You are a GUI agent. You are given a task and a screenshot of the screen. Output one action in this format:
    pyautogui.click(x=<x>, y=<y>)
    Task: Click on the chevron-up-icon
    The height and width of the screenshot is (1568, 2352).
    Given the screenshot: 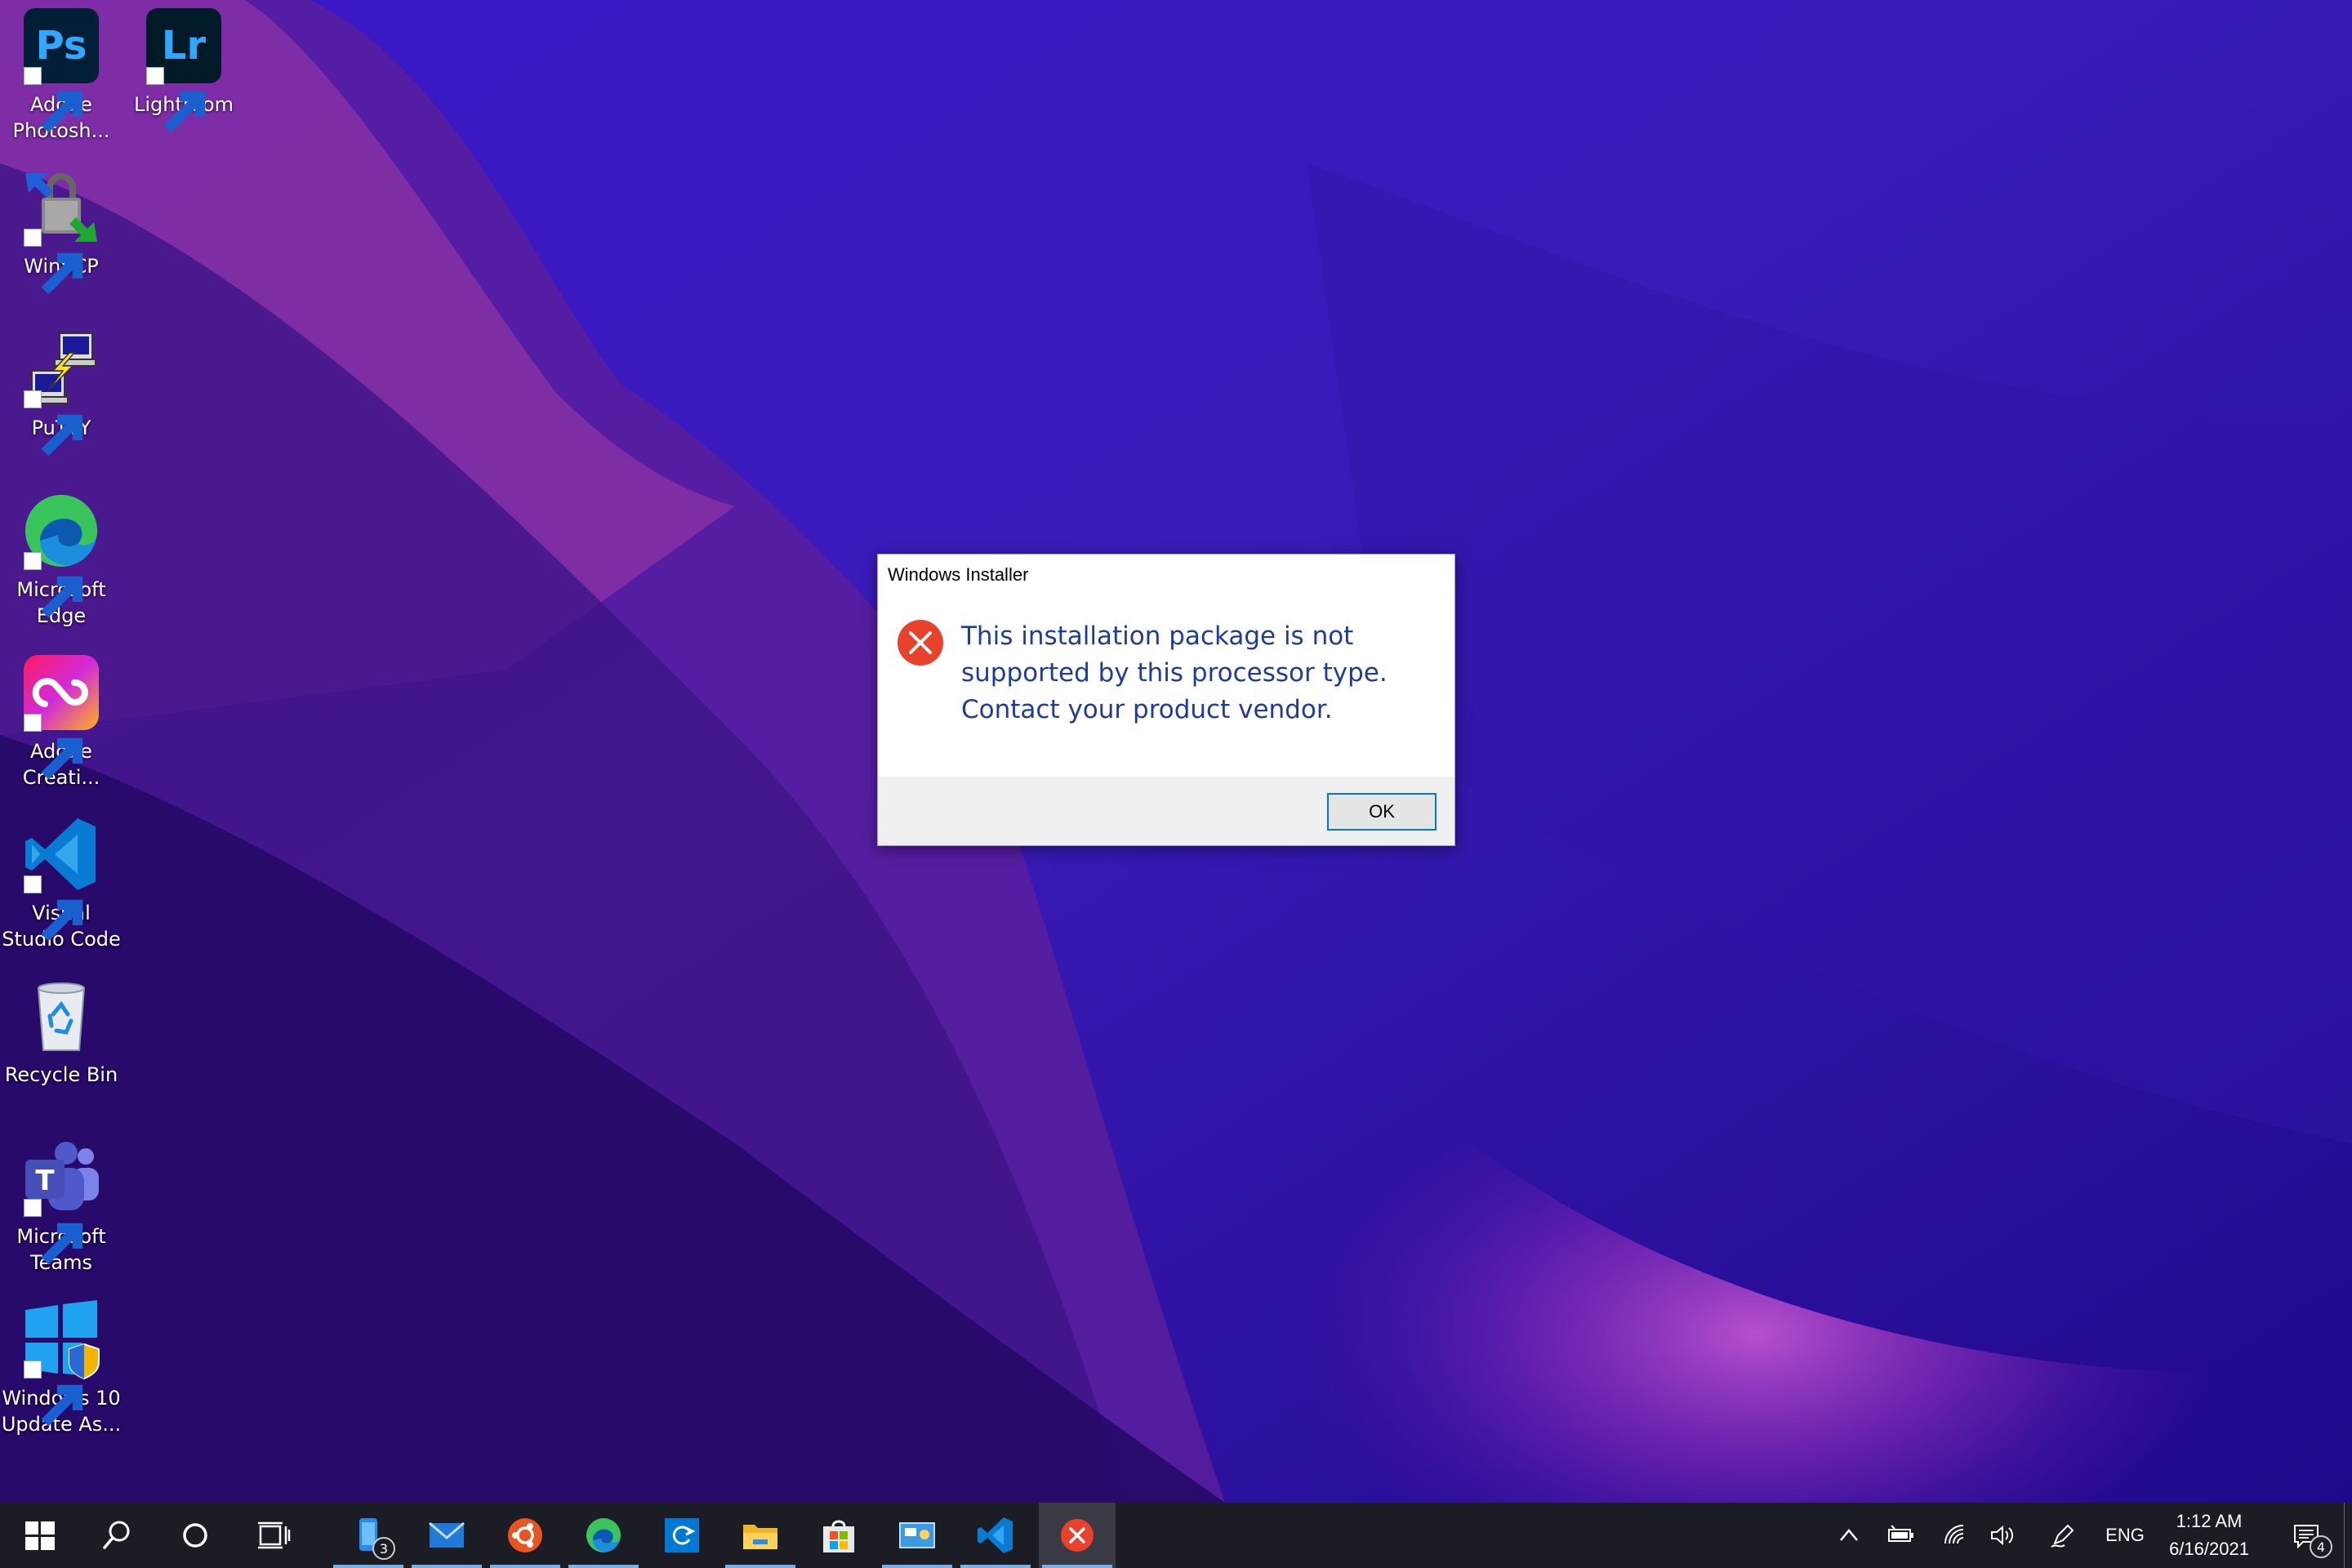 What is the action you would take?
    pyautogui.click(x=1849, y=1535)
    